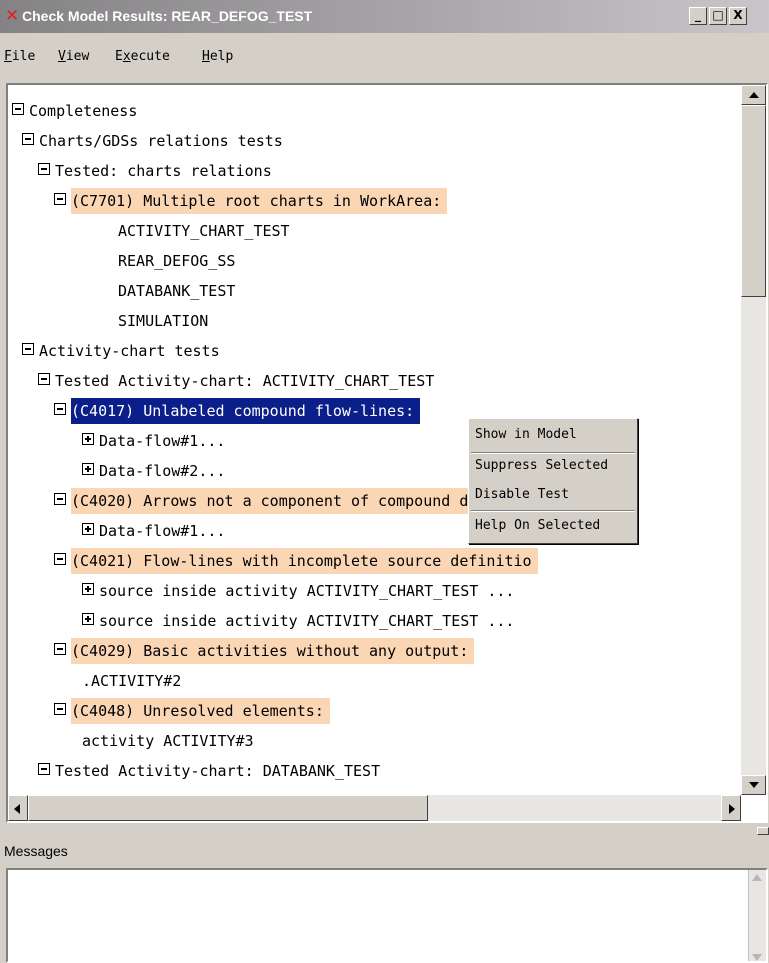 This screenshot has height=963, width=769. What do you see at coordinates (698, 16) in the screenshot?
I see `minimize-button: _` at bounding box center [698, 16].